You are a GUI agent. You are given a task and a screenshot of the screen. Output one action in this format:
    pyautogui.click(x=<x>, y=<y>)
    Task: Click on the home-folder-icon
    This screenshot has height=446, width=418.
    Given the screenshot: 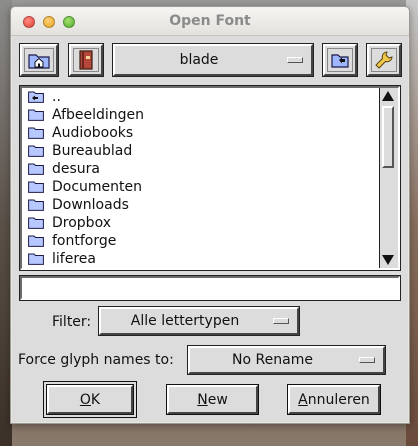 What is the action you would take?
    pyautogui.click(x=39, y=61)
    